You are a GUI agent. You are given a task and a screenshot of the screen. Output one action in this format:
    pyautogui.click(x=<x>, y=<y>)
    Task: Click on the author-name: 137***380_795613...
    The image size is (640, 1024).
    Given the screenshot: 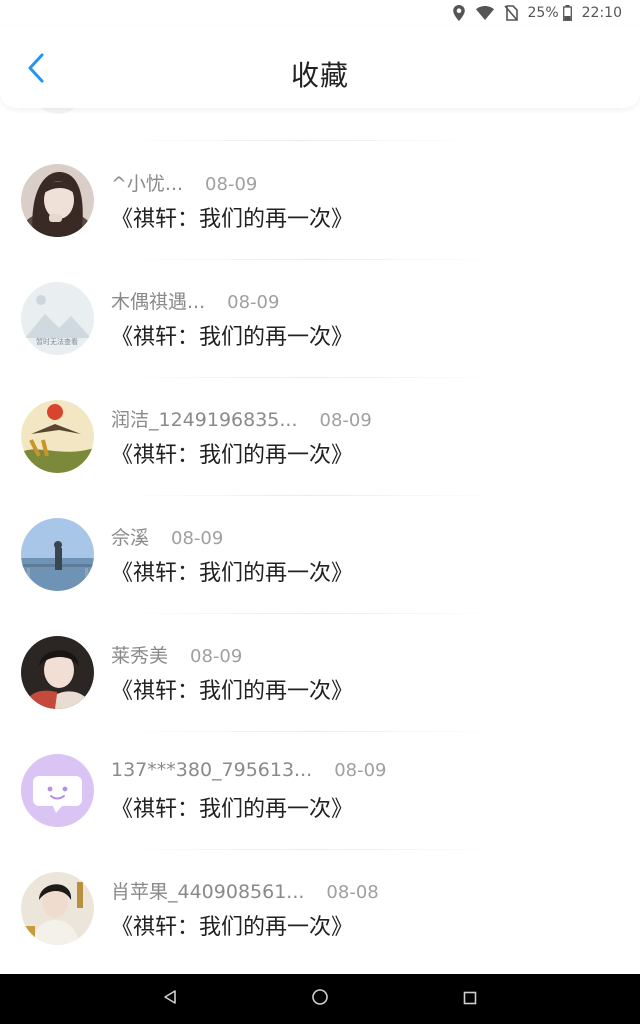 What is the action you would take?
    pyautogui.click(x=212, y=770)
    